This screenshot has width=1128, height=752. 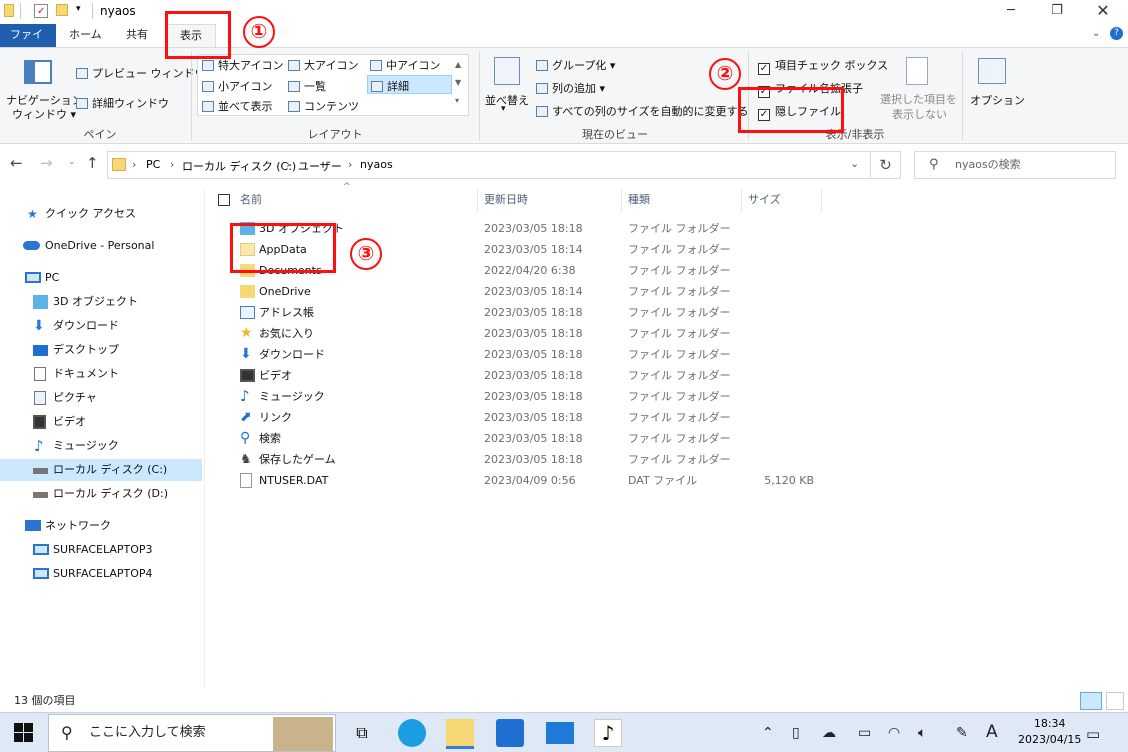 What do you see at coordinates (237, 106) in the screenshot?
I see `layout-tiles: 並べて表示` at bounding box center [237, 106].